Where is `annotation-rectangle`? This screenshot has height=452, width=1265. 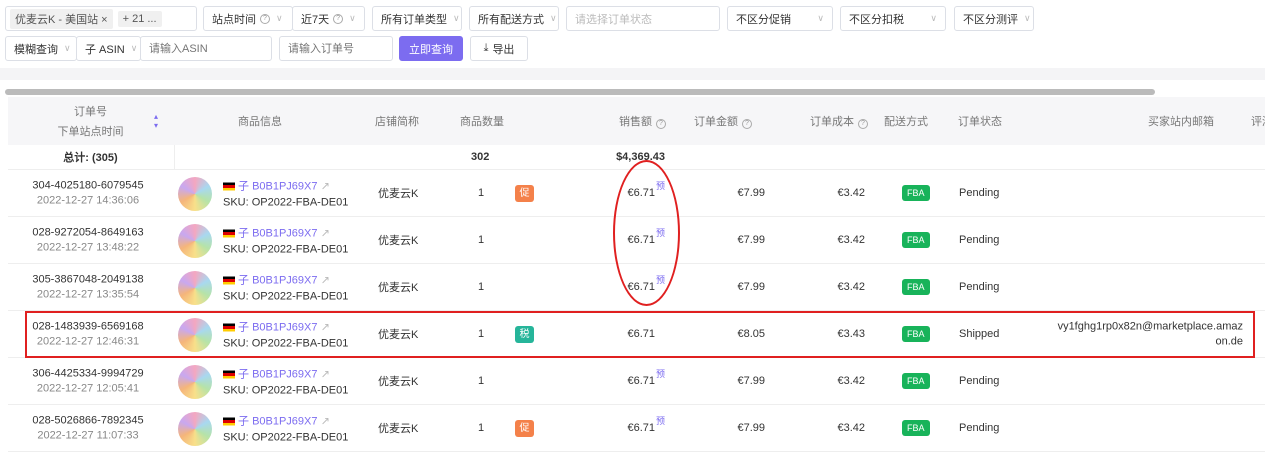
annotation-rectangle is located at coordinates (640, 334).